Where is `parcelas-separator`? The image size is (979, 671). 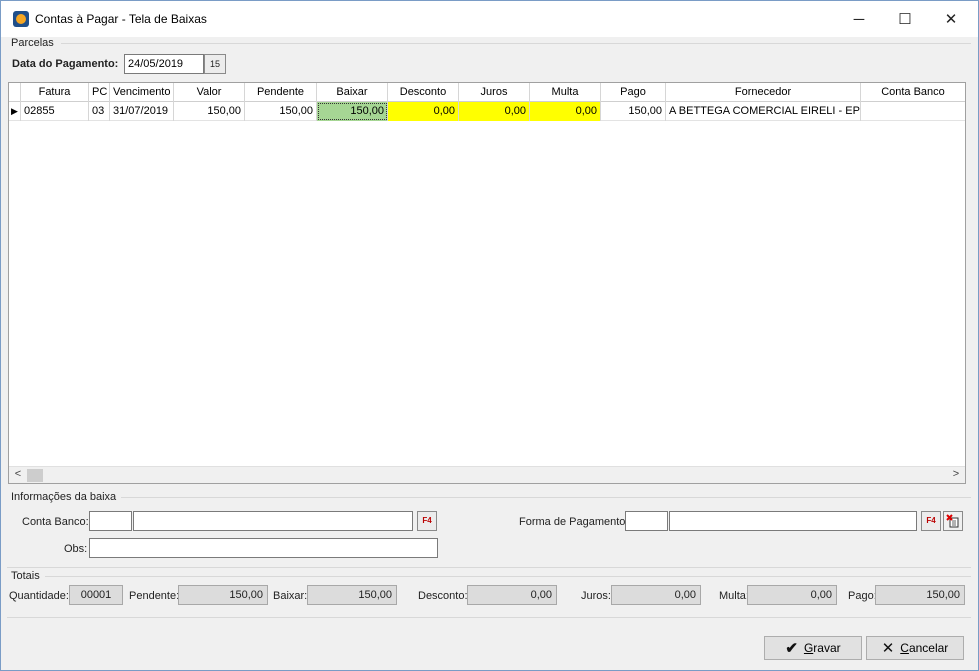 parcelas-separator is located at coordinates (516, 43).